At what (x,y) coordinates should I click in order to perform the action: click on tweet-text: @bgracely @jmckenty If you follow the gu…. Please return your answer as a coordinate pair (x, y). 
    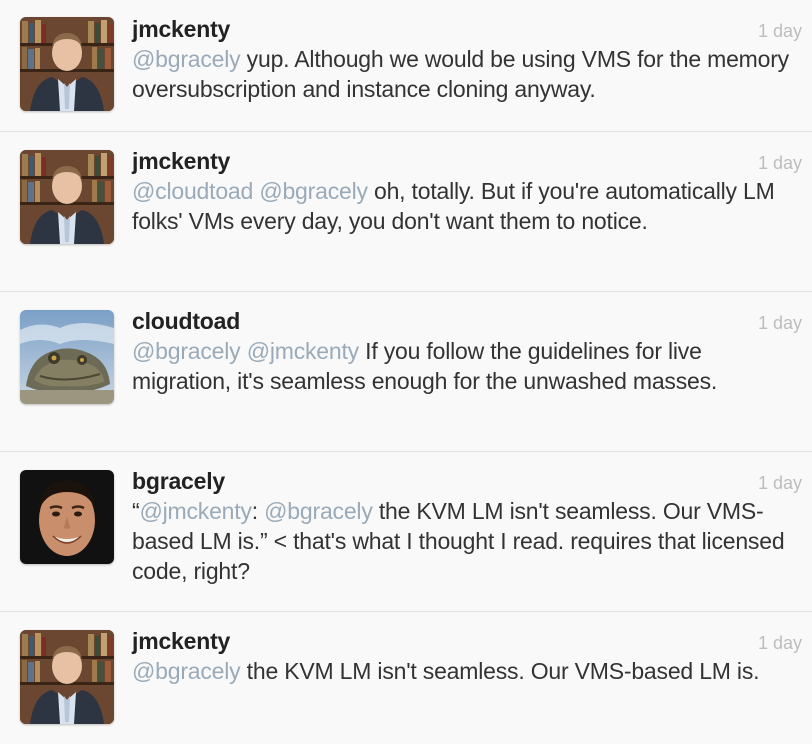
    Looking at the image, I should click on (467, 366).